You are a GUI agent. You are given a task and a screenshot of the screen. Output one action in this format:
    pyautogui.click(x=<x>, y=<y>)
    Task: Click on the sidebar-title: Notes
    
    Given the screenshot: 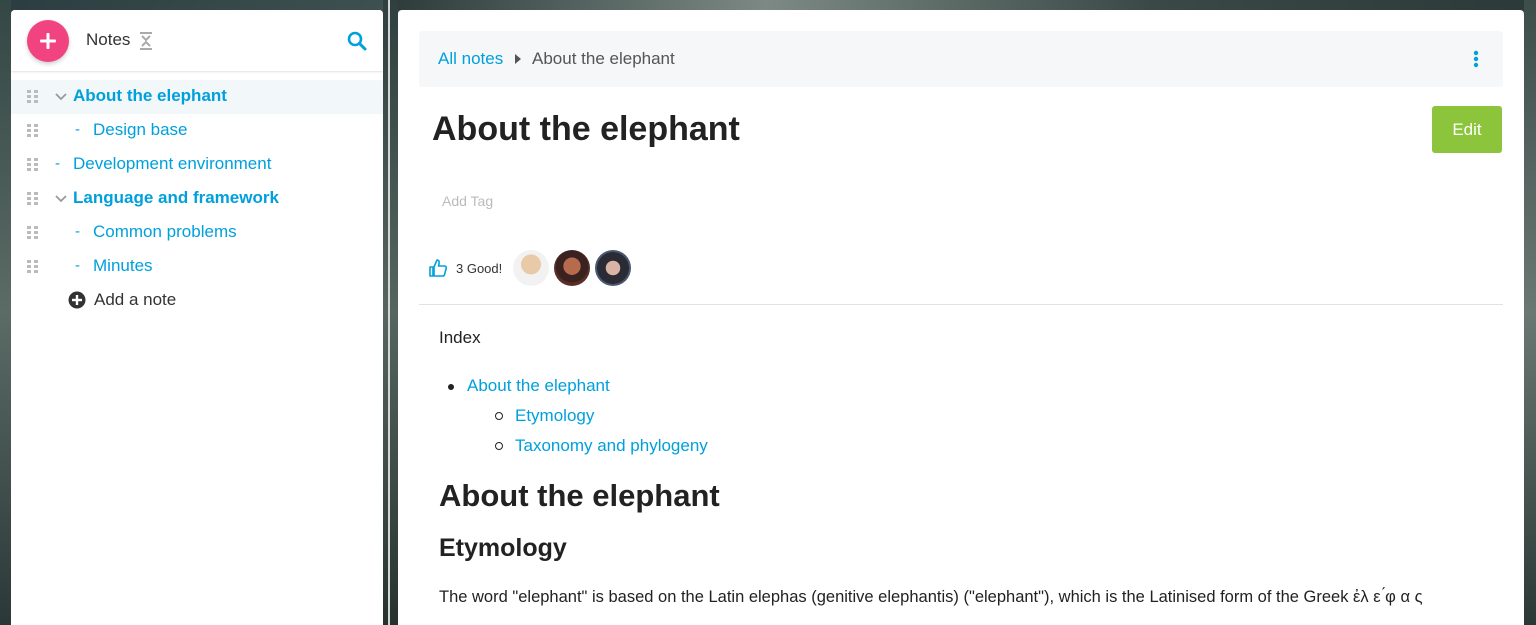 What is the action you would take?
    pyautogui.click(x=108, y=39)
    